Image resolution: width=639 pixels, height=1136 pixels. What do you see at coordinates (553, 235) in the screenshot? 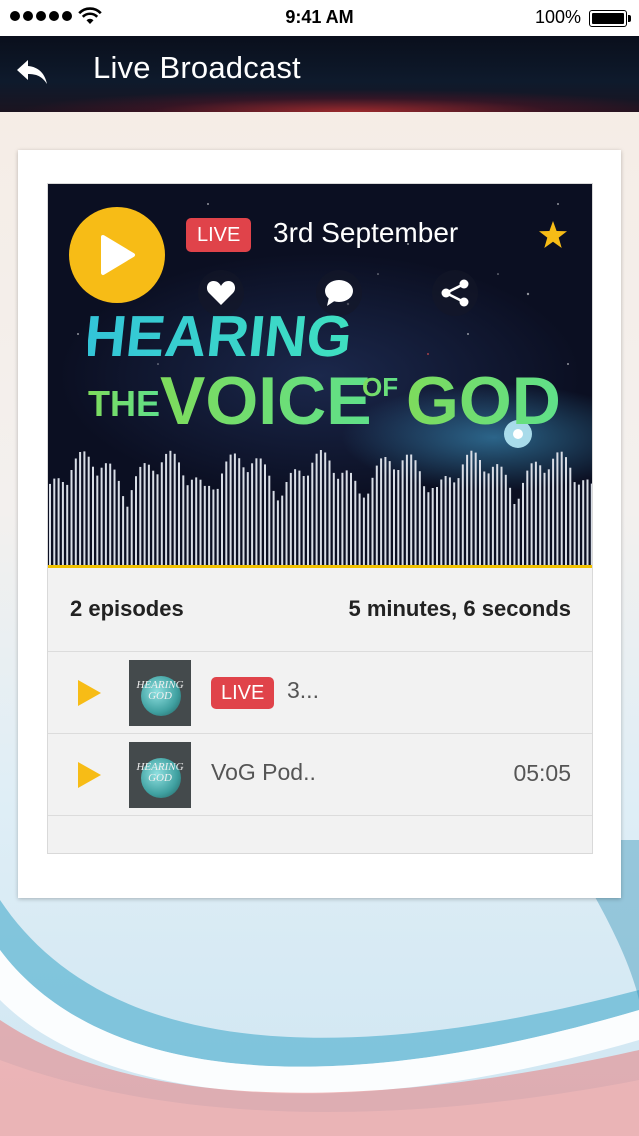
I see `star-icon` at bounding box center [553, 235].